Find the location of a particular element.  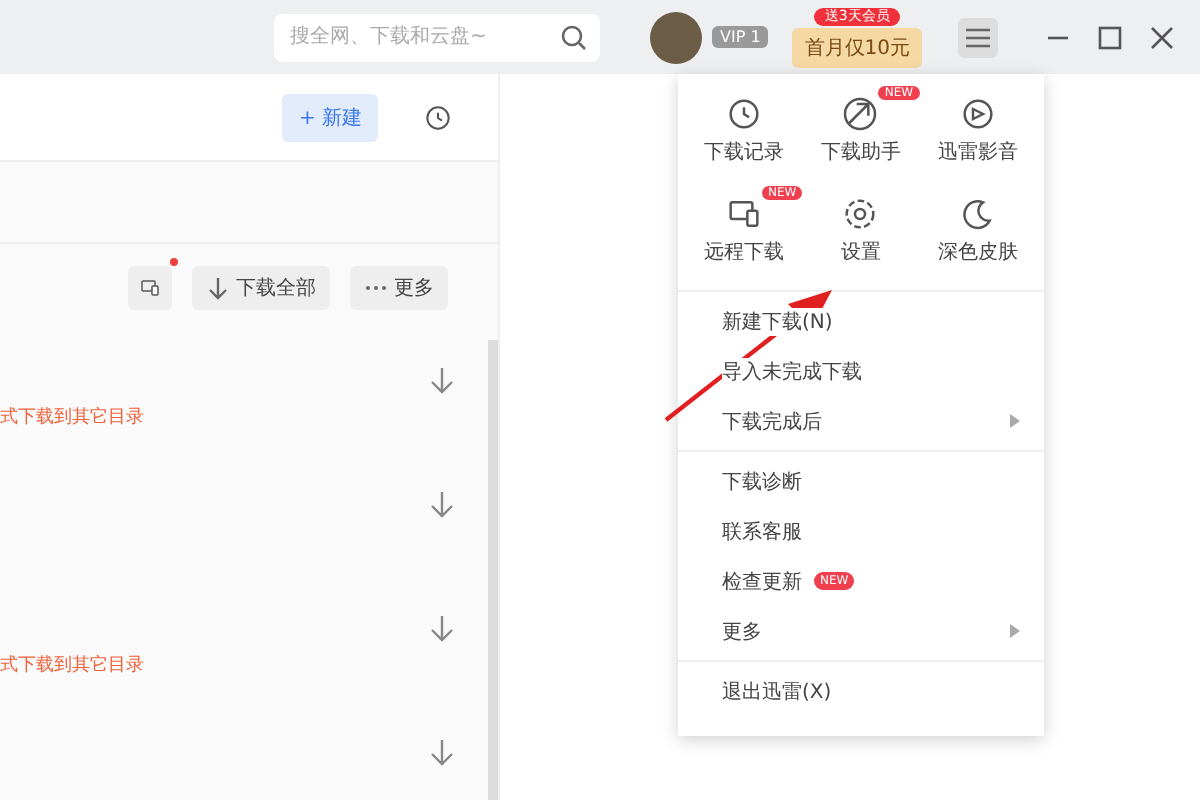

menu-item: 联系客服 is located at coordinates (861, 531).